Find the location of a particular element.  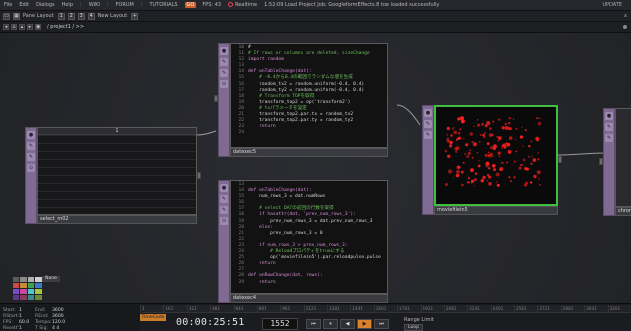

menu-file: File is located at coordinates (8, 5).